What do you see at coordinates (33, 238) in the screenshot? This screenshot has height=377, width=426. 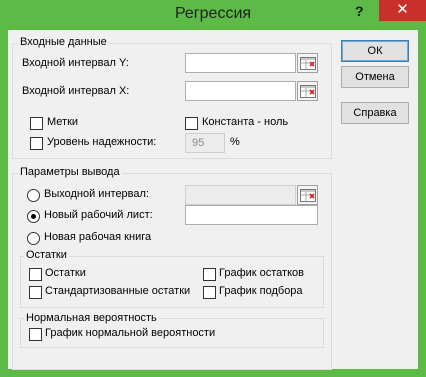 I see `new-workbook-radio` at bounding box center [33, 238].